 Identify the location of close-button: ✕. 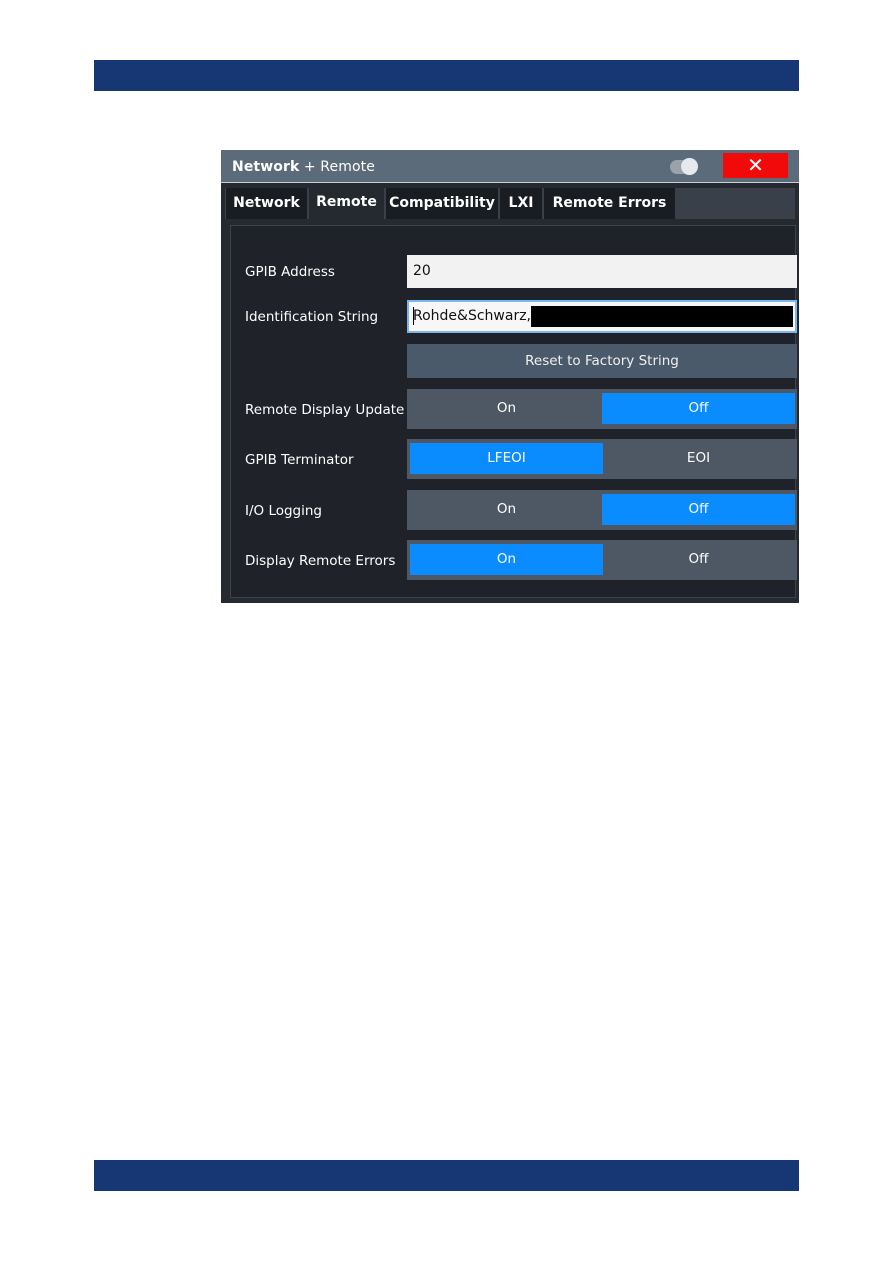
(755, 165).